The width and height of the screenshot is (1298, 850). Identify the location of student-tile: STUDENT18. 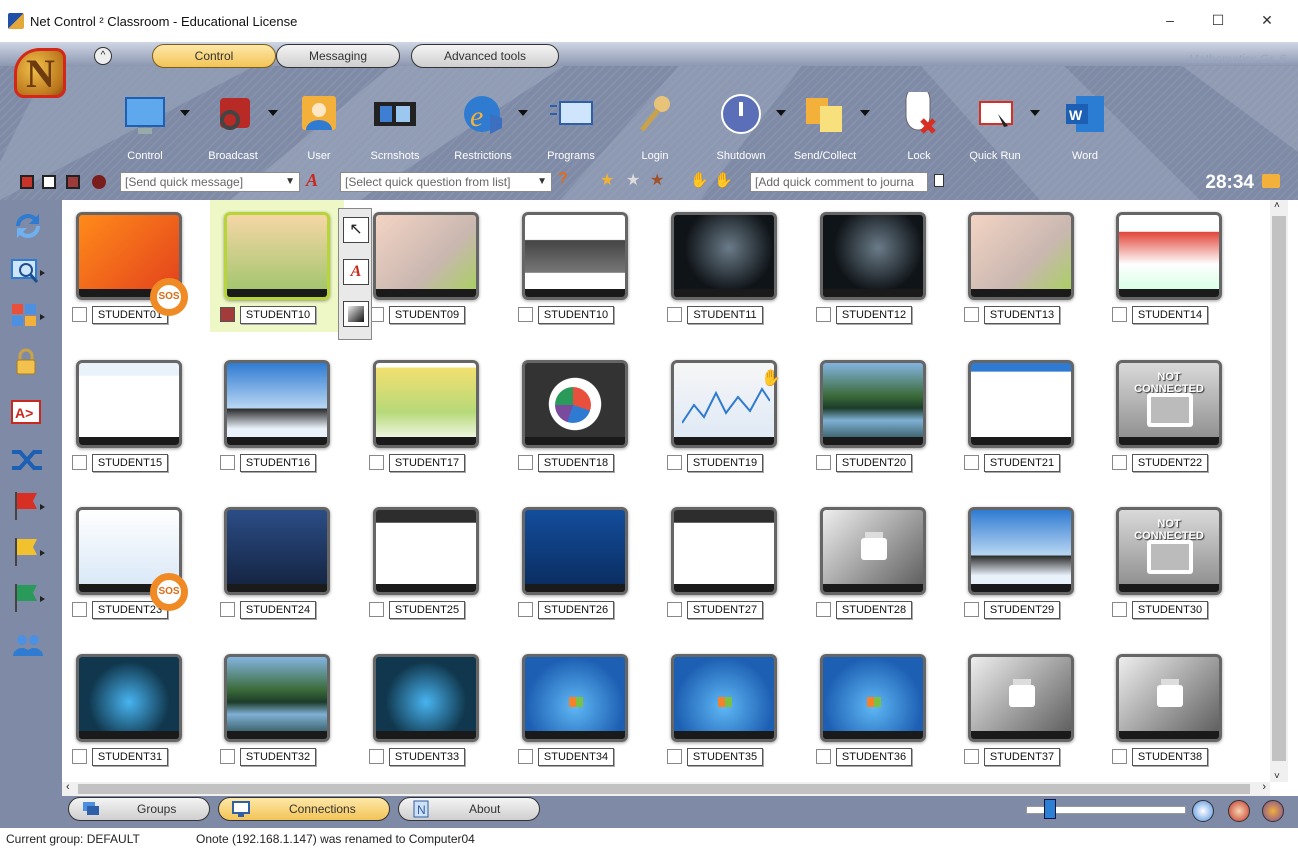
(575, 414).